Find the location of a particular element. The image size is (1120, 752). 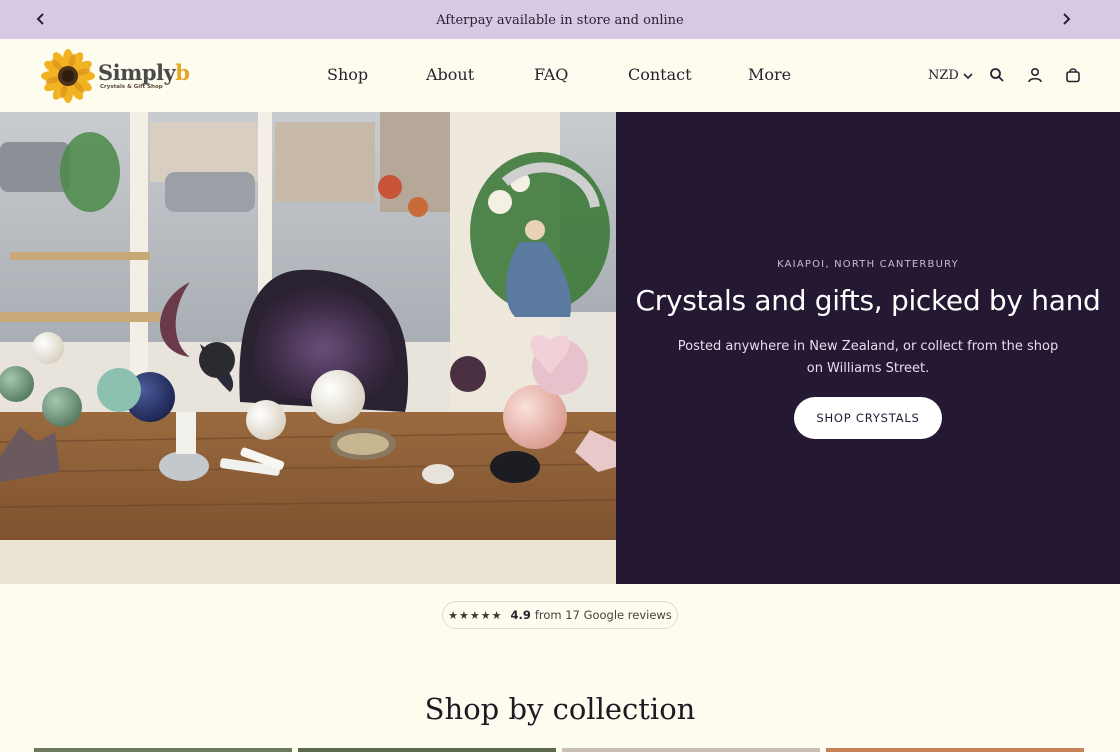

review-score: 4.9 is located at coordinates (520, 615).